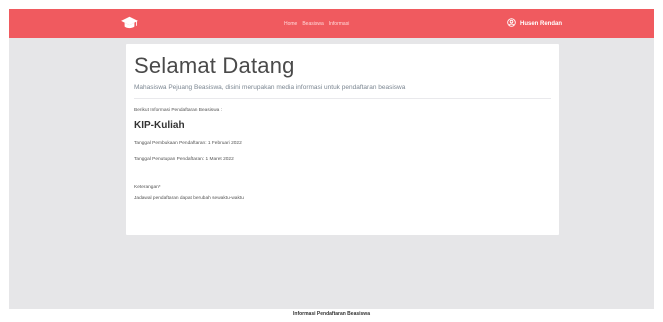 This screenshot has width=663, height=322. What do you see at coordinates (331, 314) in the screenshot?
I see `footer-text: Informasi Pendaftaran Beasiswa` at bounding box center [331, 314].